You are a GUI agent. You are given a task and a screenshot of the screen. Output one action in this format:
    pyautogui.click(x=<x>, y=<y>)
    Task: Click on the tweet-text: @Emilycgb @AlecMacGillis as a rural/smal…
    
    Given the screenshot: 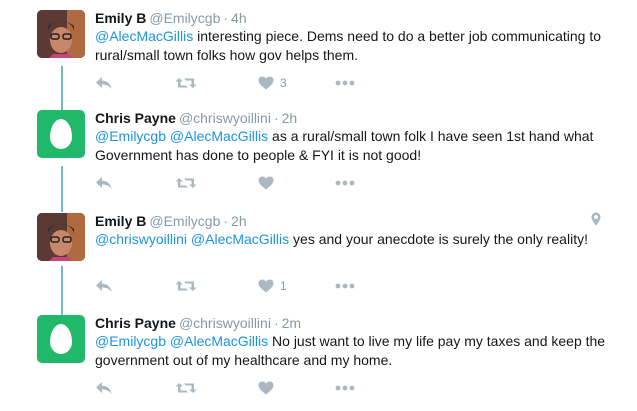 What is the action you would take?
    pyautogui.click(x=355, y=145)
    